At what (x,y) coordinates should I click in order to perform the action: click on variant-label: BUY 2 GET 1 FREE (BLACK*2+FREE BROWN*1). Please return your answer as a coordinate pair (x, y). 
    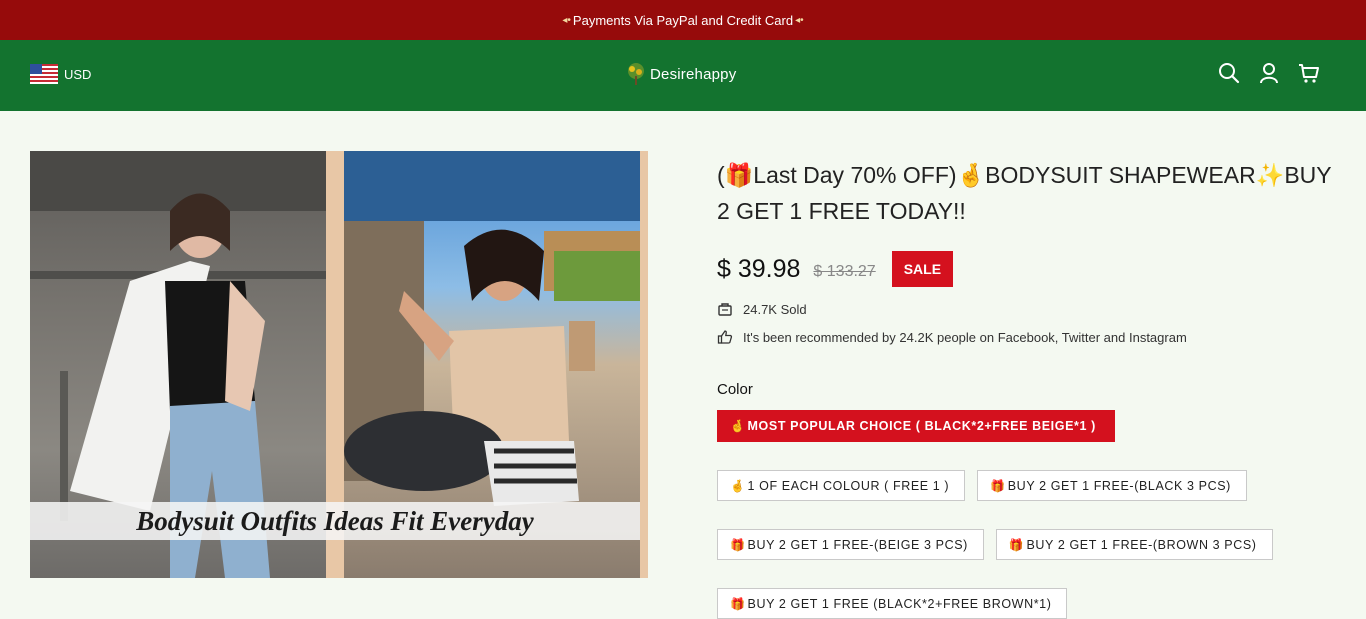
    Looking at the image, I should click on (899, 604).